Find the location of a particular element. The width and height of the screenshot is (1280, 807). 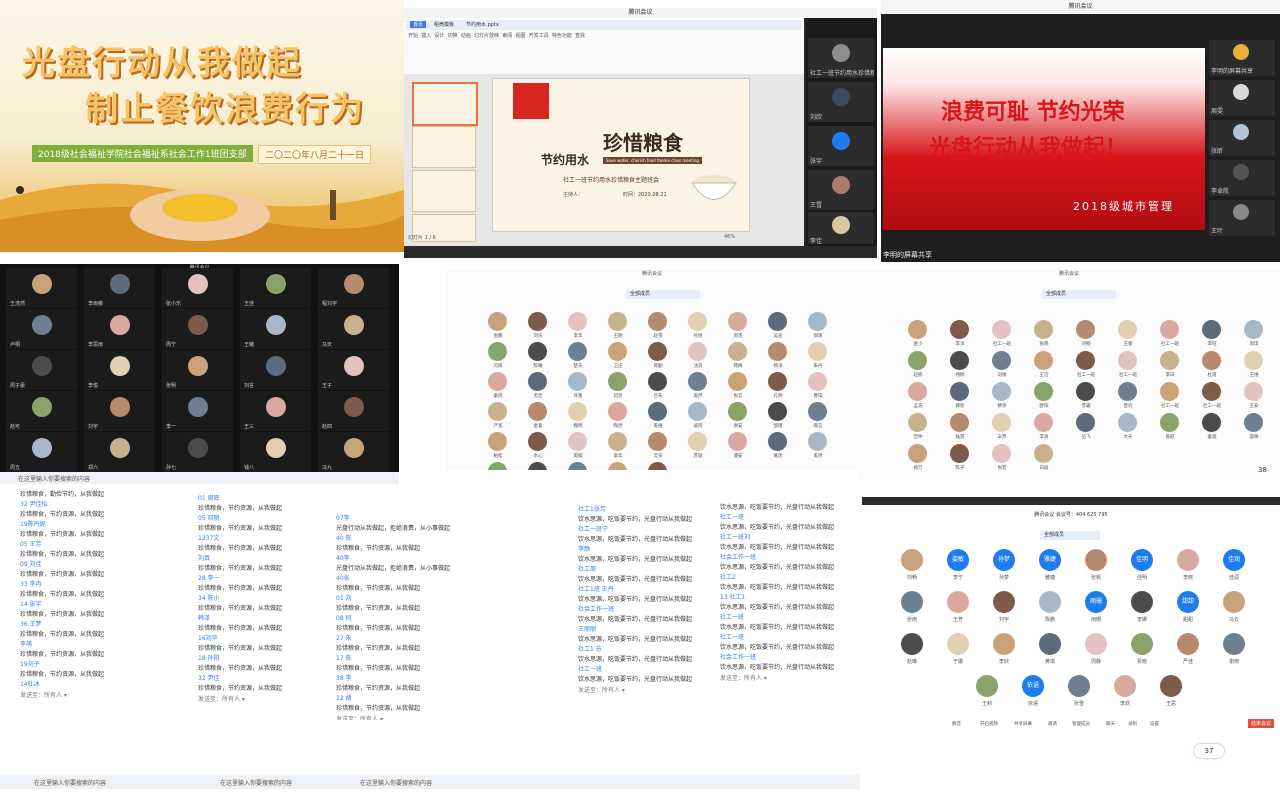

member-tile: 金小 is located at coordinates (918, 336).